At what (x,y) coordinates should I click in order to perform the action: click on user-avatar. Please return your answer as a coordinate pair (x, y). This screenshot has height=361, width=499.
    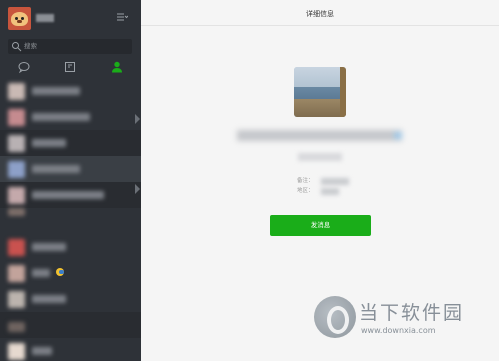
    Looking at the image, I should click on (19, 18).